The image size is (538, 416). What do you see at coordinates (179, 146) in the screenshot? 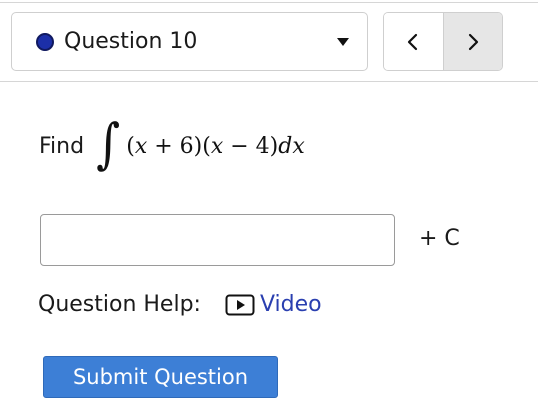
I see `integrand-part: + 6)(` at bounding box center [179, 146].